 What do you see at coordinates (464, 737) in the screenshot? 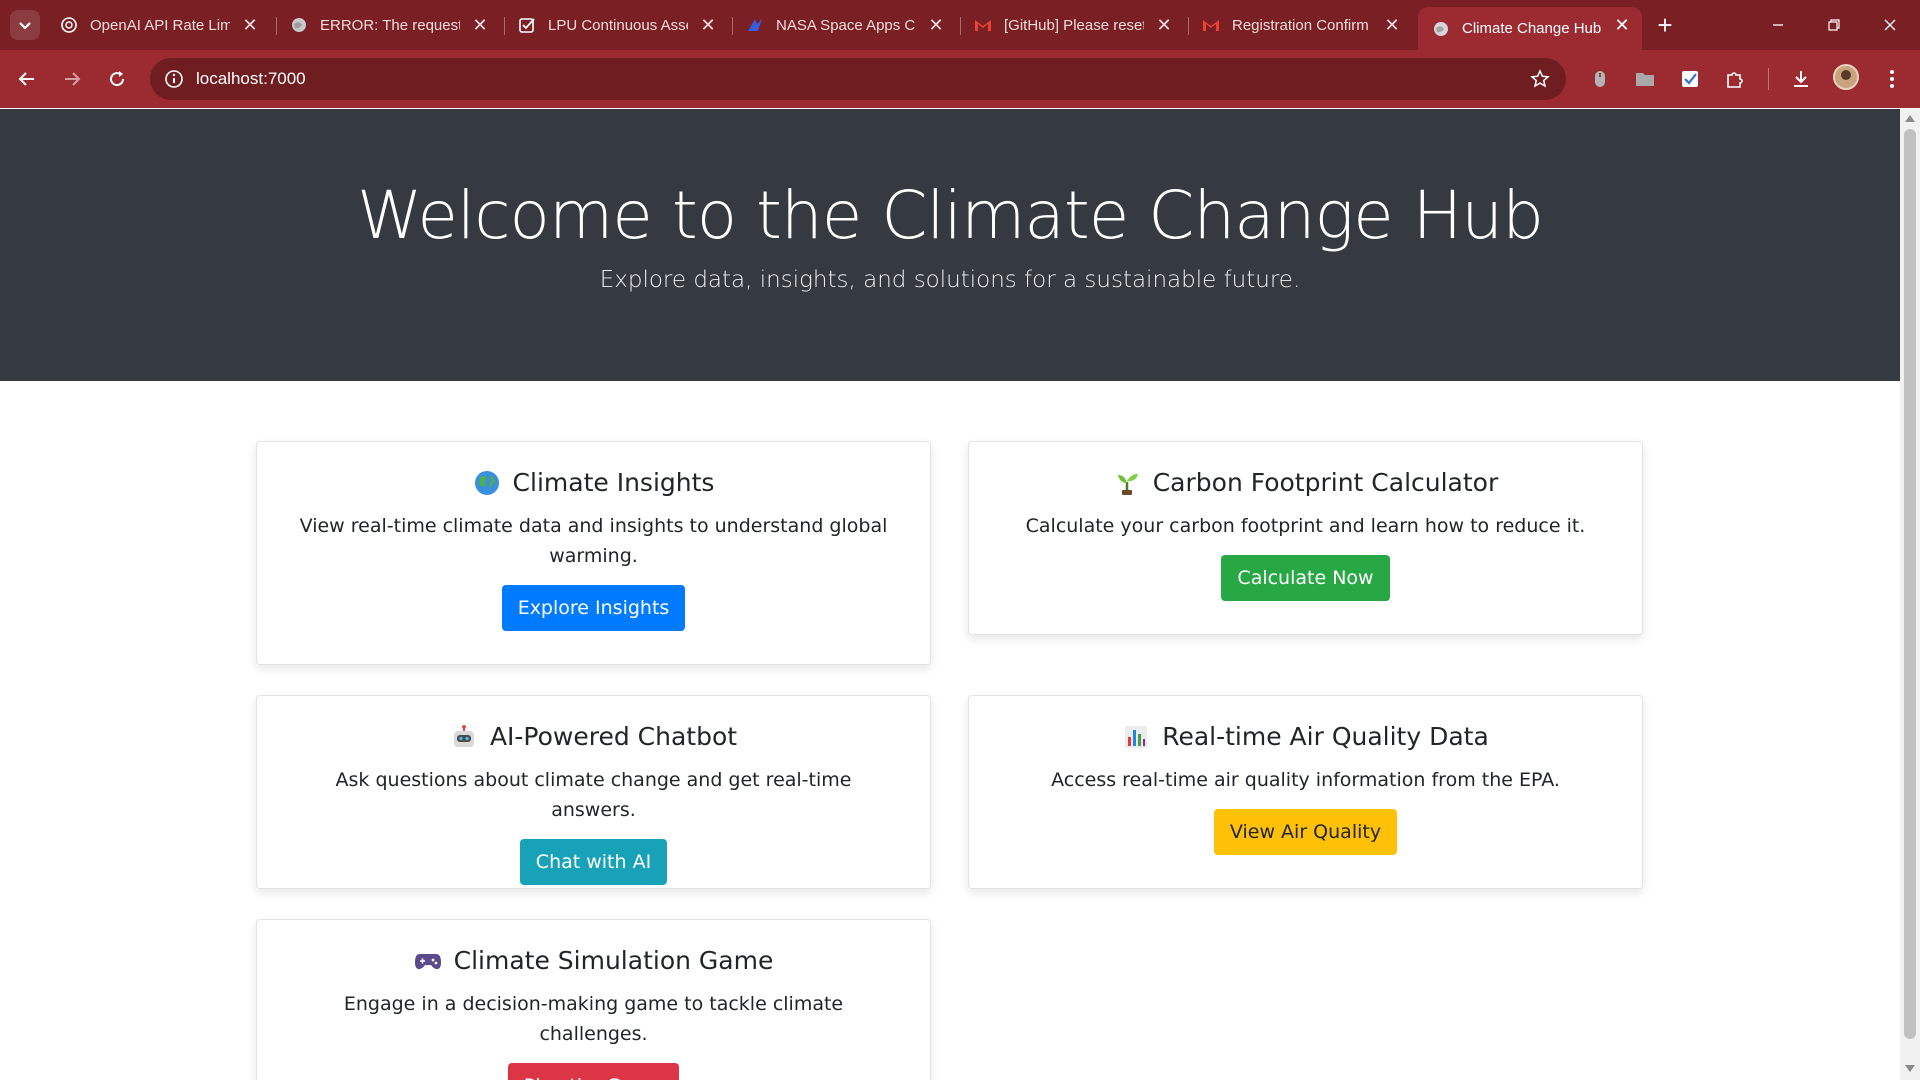
I see `robot-emoji-icon` at bounding box center [464, 737].